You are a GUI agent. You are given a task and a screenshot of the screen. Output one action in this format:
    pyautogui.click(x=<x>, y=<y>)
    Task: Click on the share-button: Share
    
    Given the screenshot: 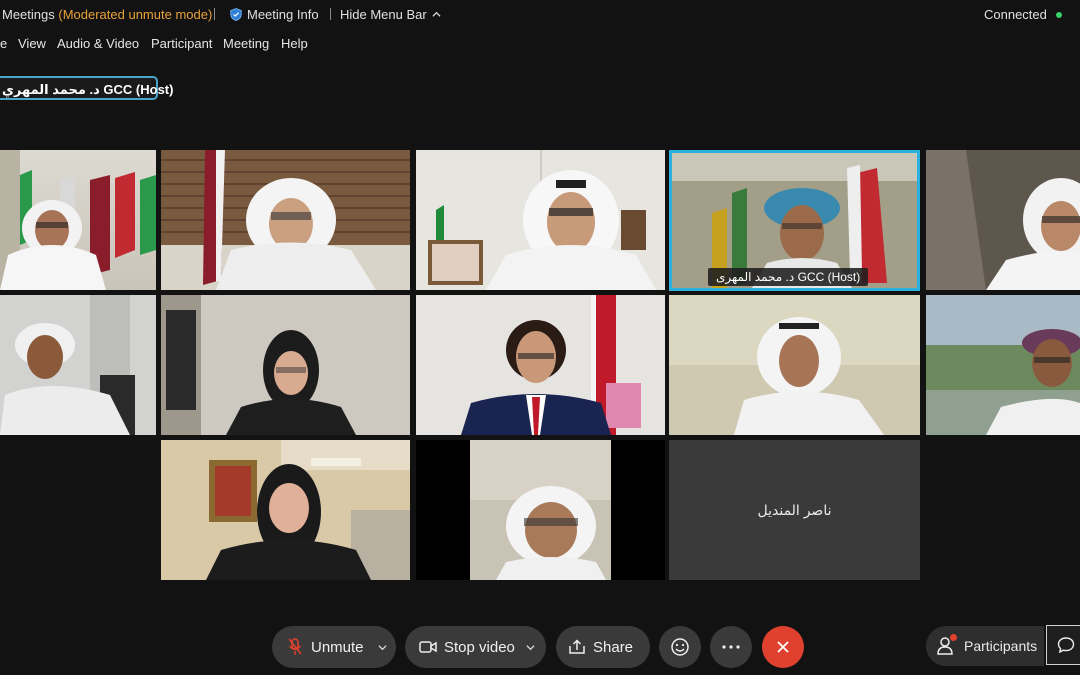 What is the action you would take?
    pyautogui.click(x=603, y=647)
    